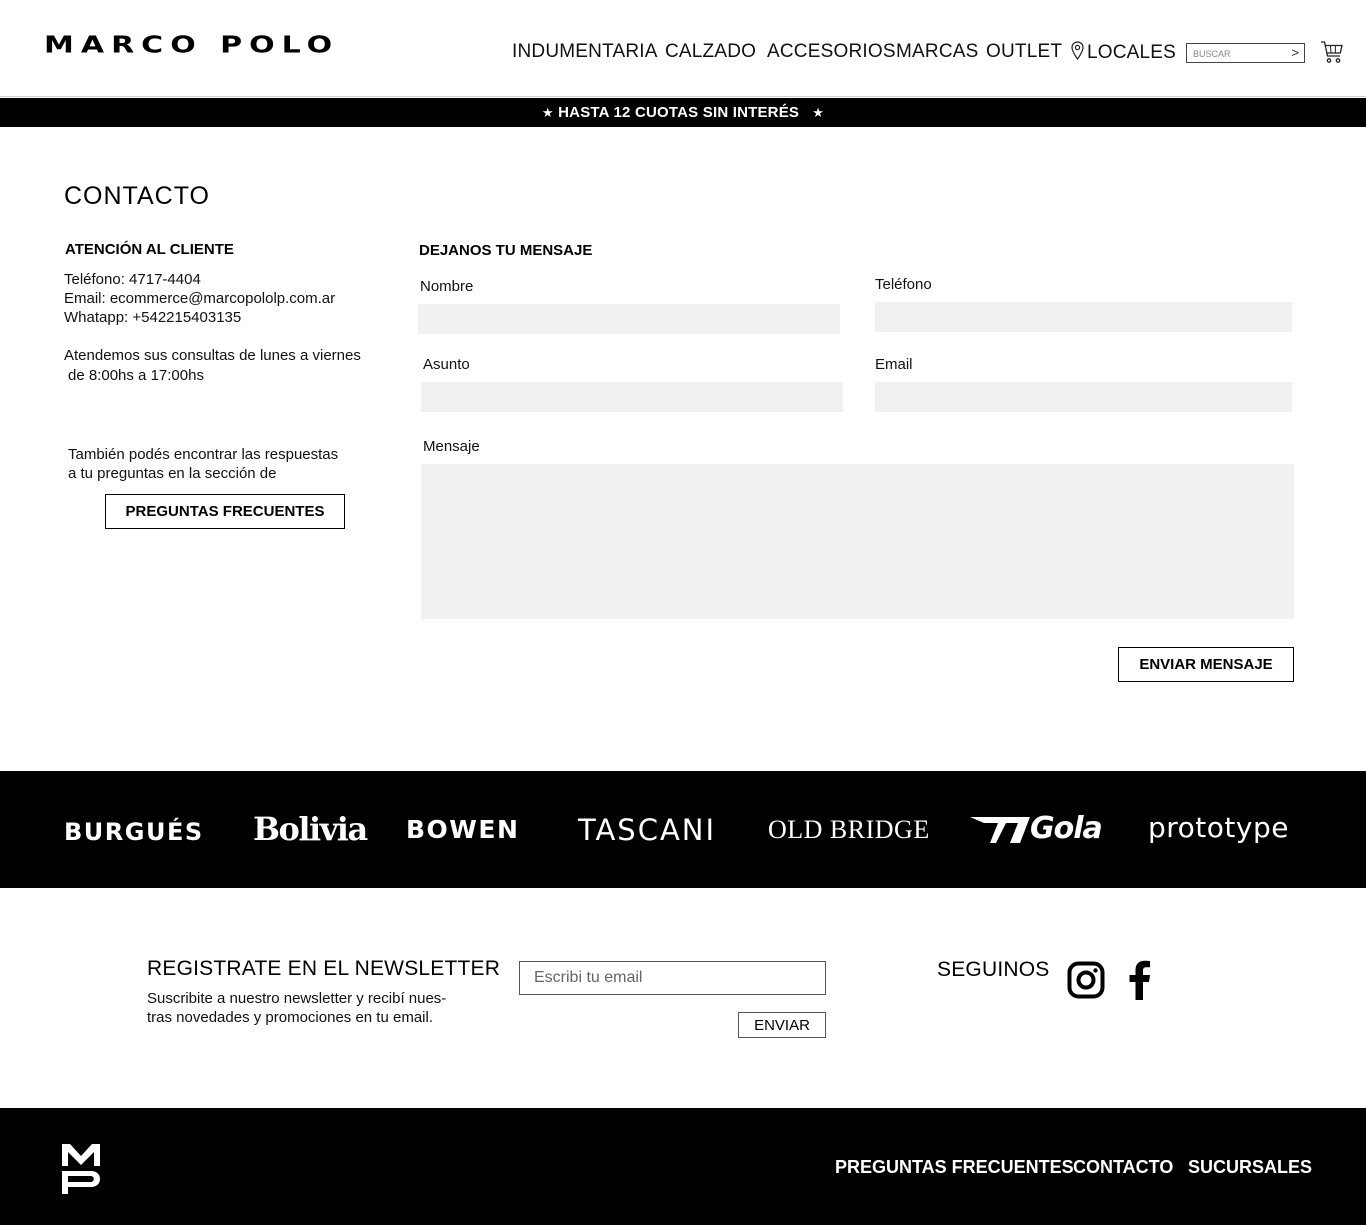 The height and width of the screenshot is (1225, 1366). I want to click on nav-outlet: OUTLET, so click(1024, 52).